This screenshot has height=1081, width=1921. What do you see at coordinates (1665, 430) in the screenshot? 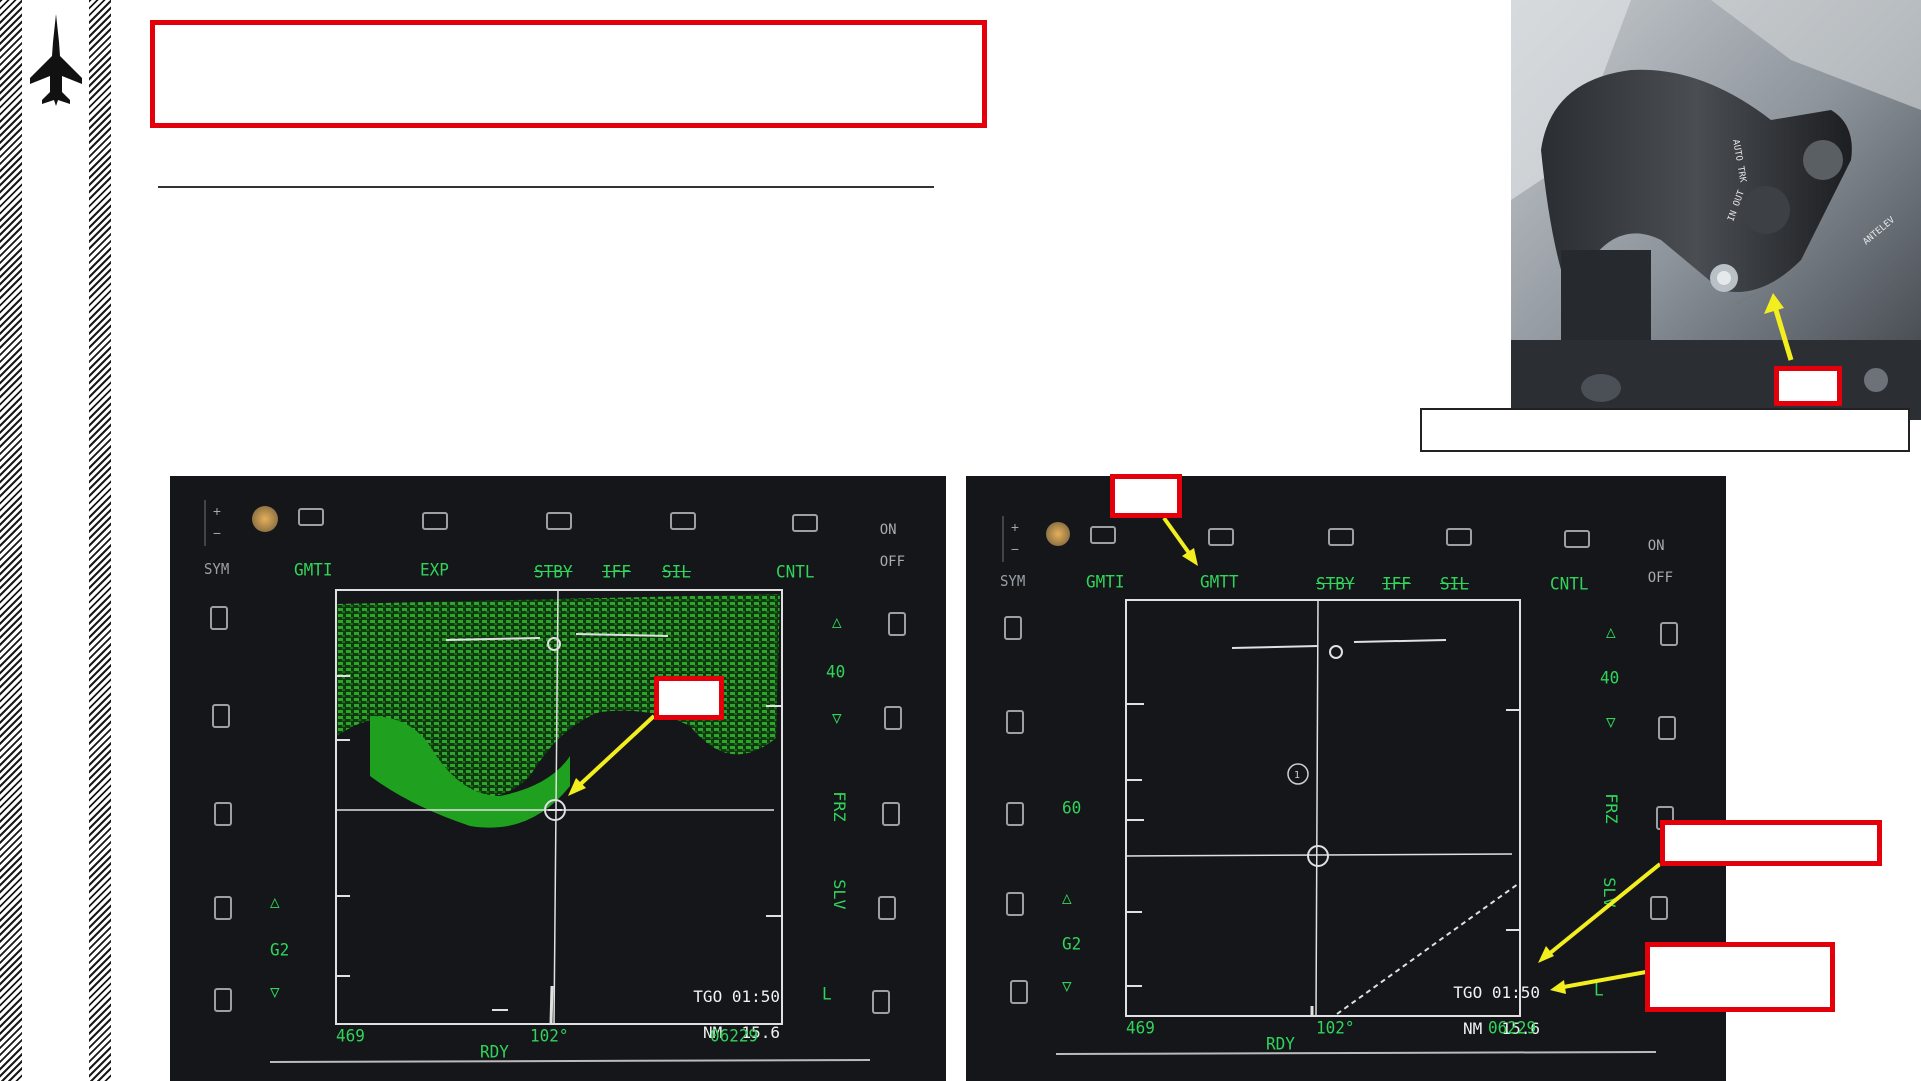
I see `photo-caption-box` at bounding box center [1665, 430].